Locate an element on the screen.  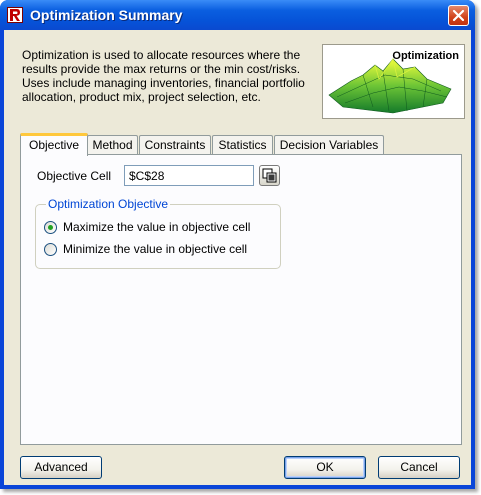
tab-method: Method is located at coordinates (112, 144).